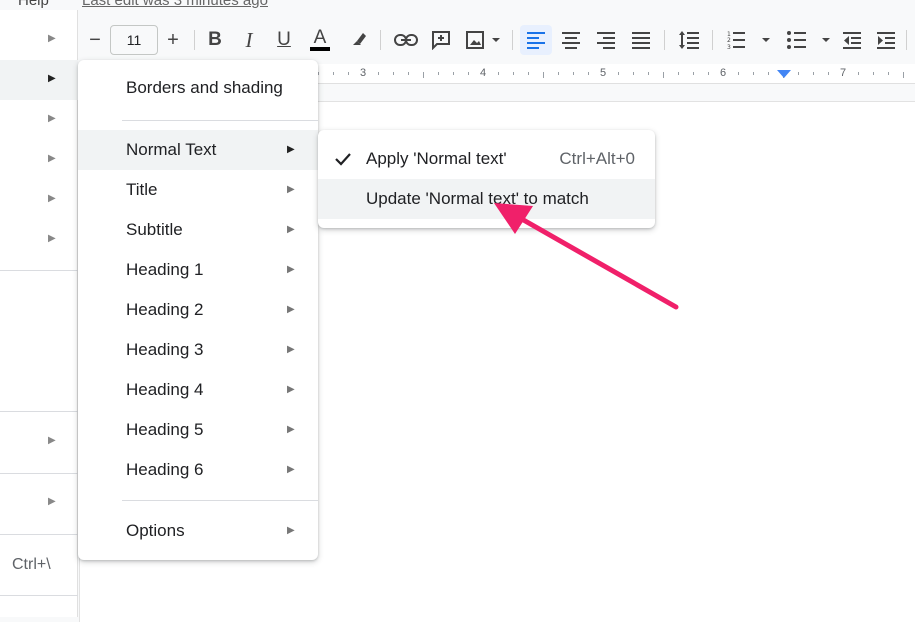  What do you see at coordinates (320, 49) in the screenshot?
I see `text-color-swatch` at bounding box center [320, 49].